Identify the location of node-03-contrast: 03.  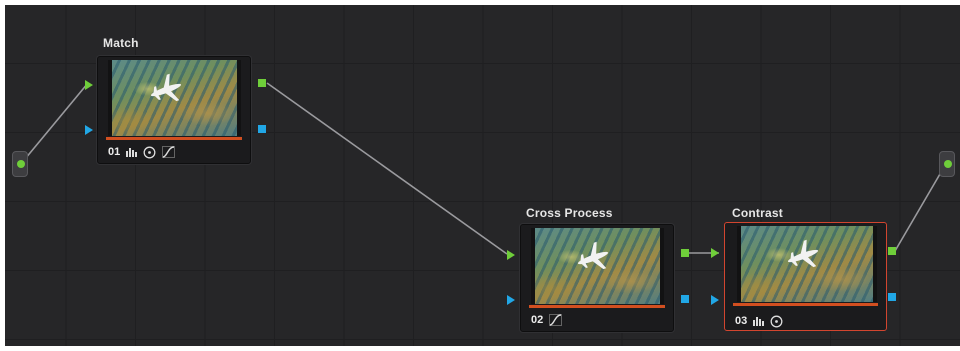
(805, 276).